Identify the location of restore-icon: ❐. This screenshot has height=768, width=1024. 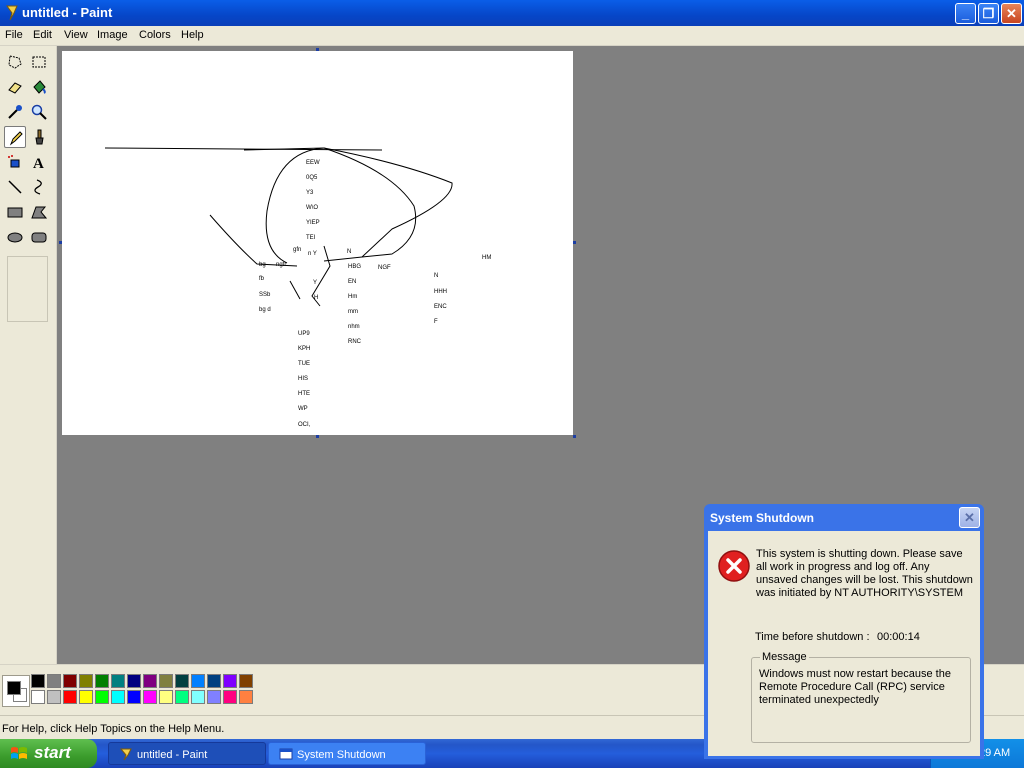
(988, 13).